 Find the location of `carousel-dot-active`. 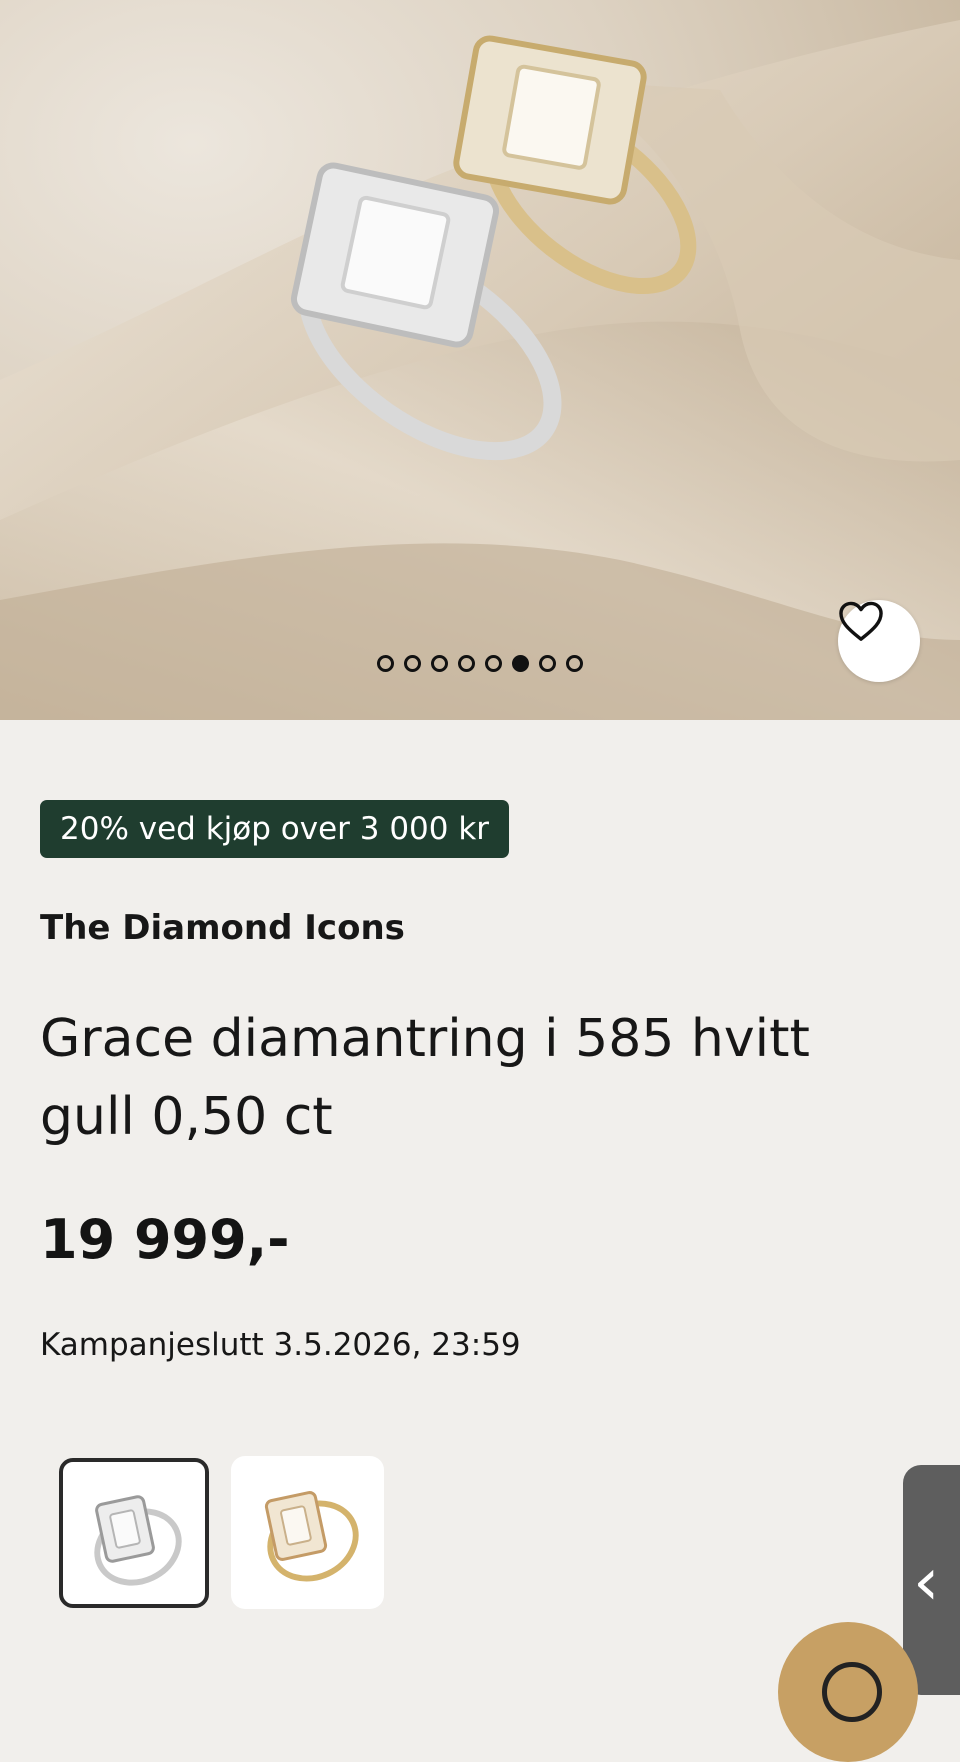

carousel-dot-active is located at coordinates (520, 663).